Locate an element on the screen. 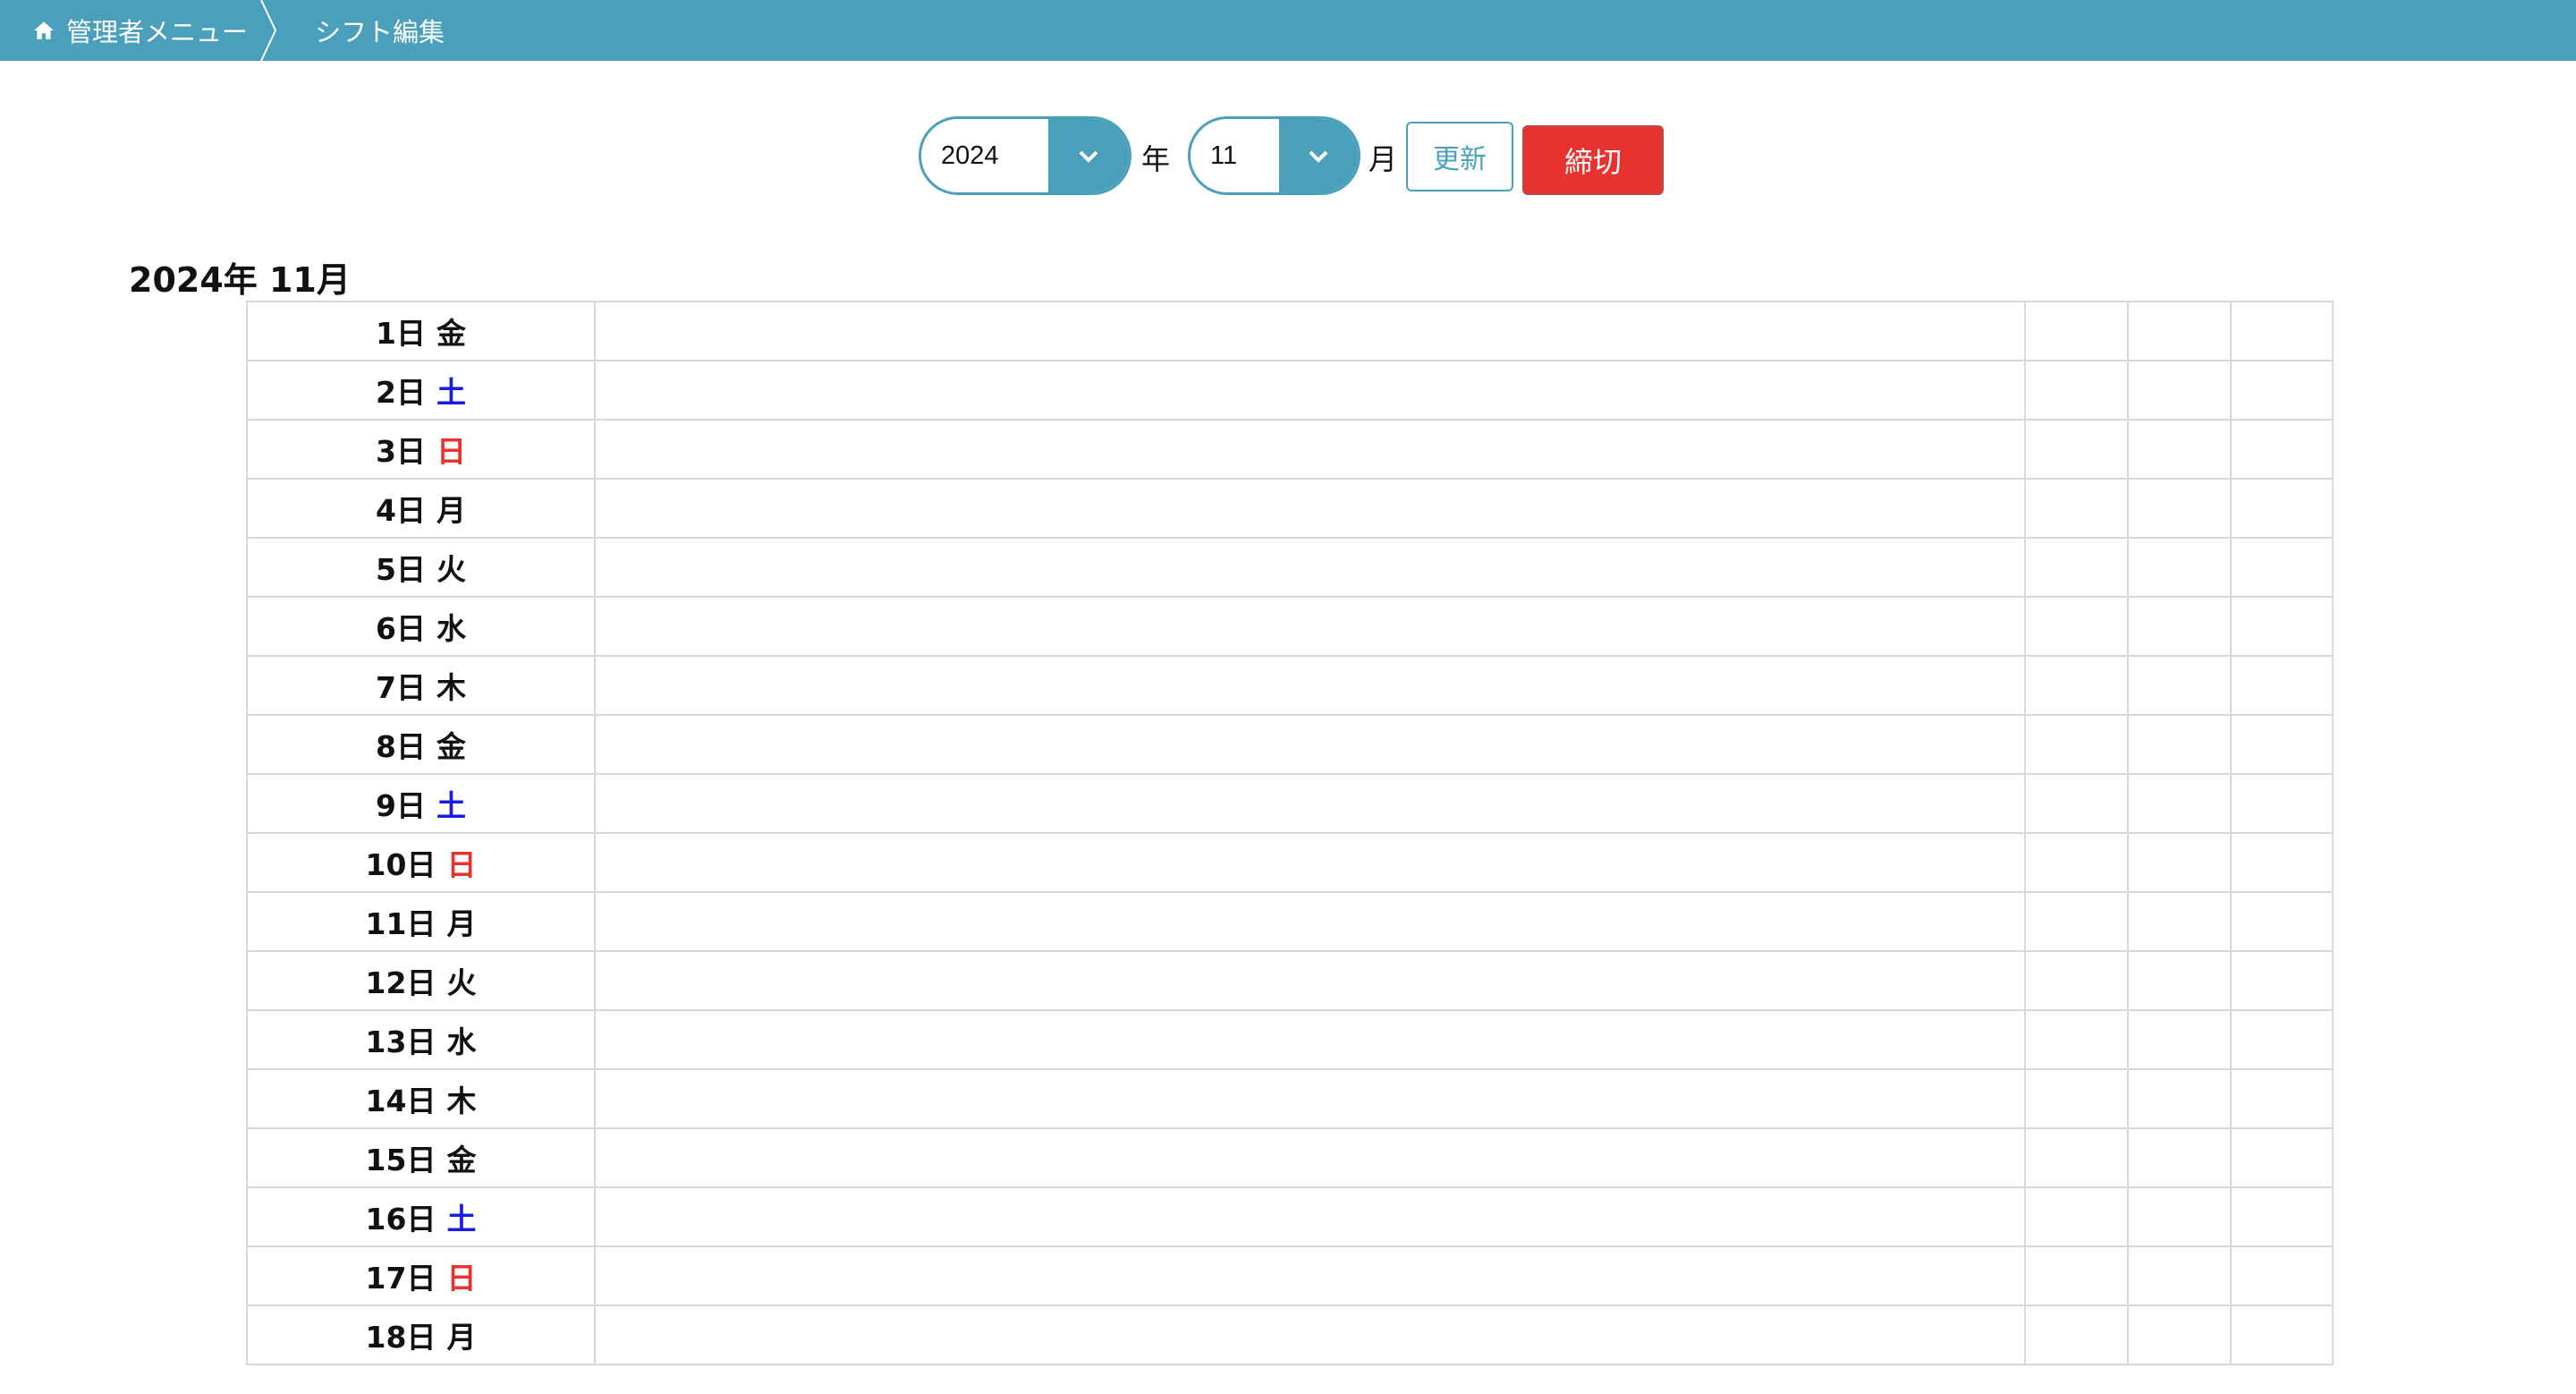  day-of-week: 日 is located at coordinates (451, 451).